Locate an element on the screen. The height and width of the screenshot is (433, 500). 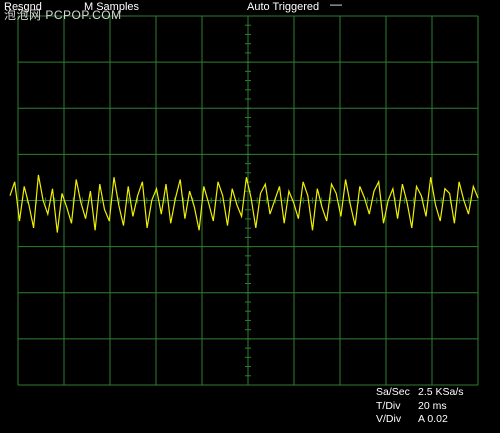
readout-label: Sa/Sec is located at coordinates (393, 392).